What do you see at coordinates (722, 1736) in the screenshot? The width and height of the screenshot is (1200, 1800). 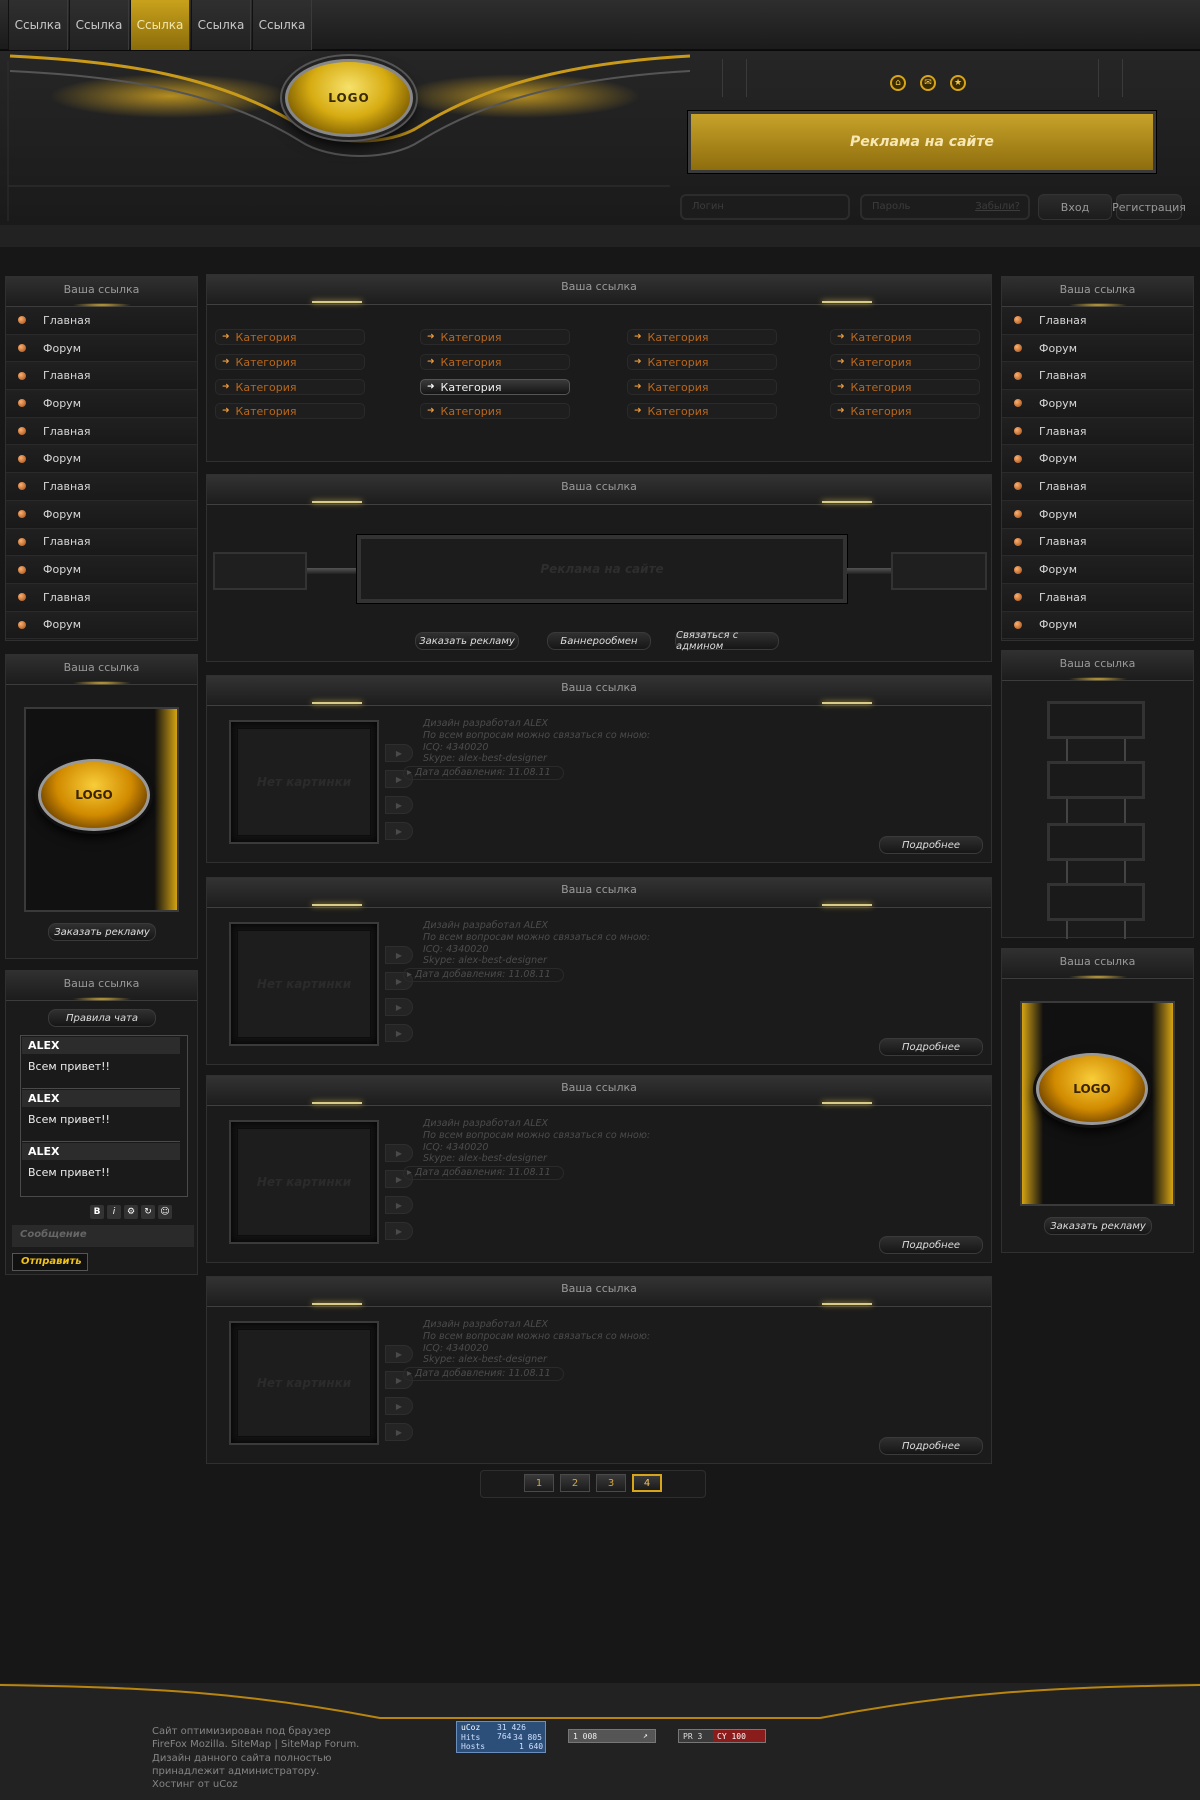 I see `rank-counter: PR 3 CY 100` at bounding box center [722, 1736].